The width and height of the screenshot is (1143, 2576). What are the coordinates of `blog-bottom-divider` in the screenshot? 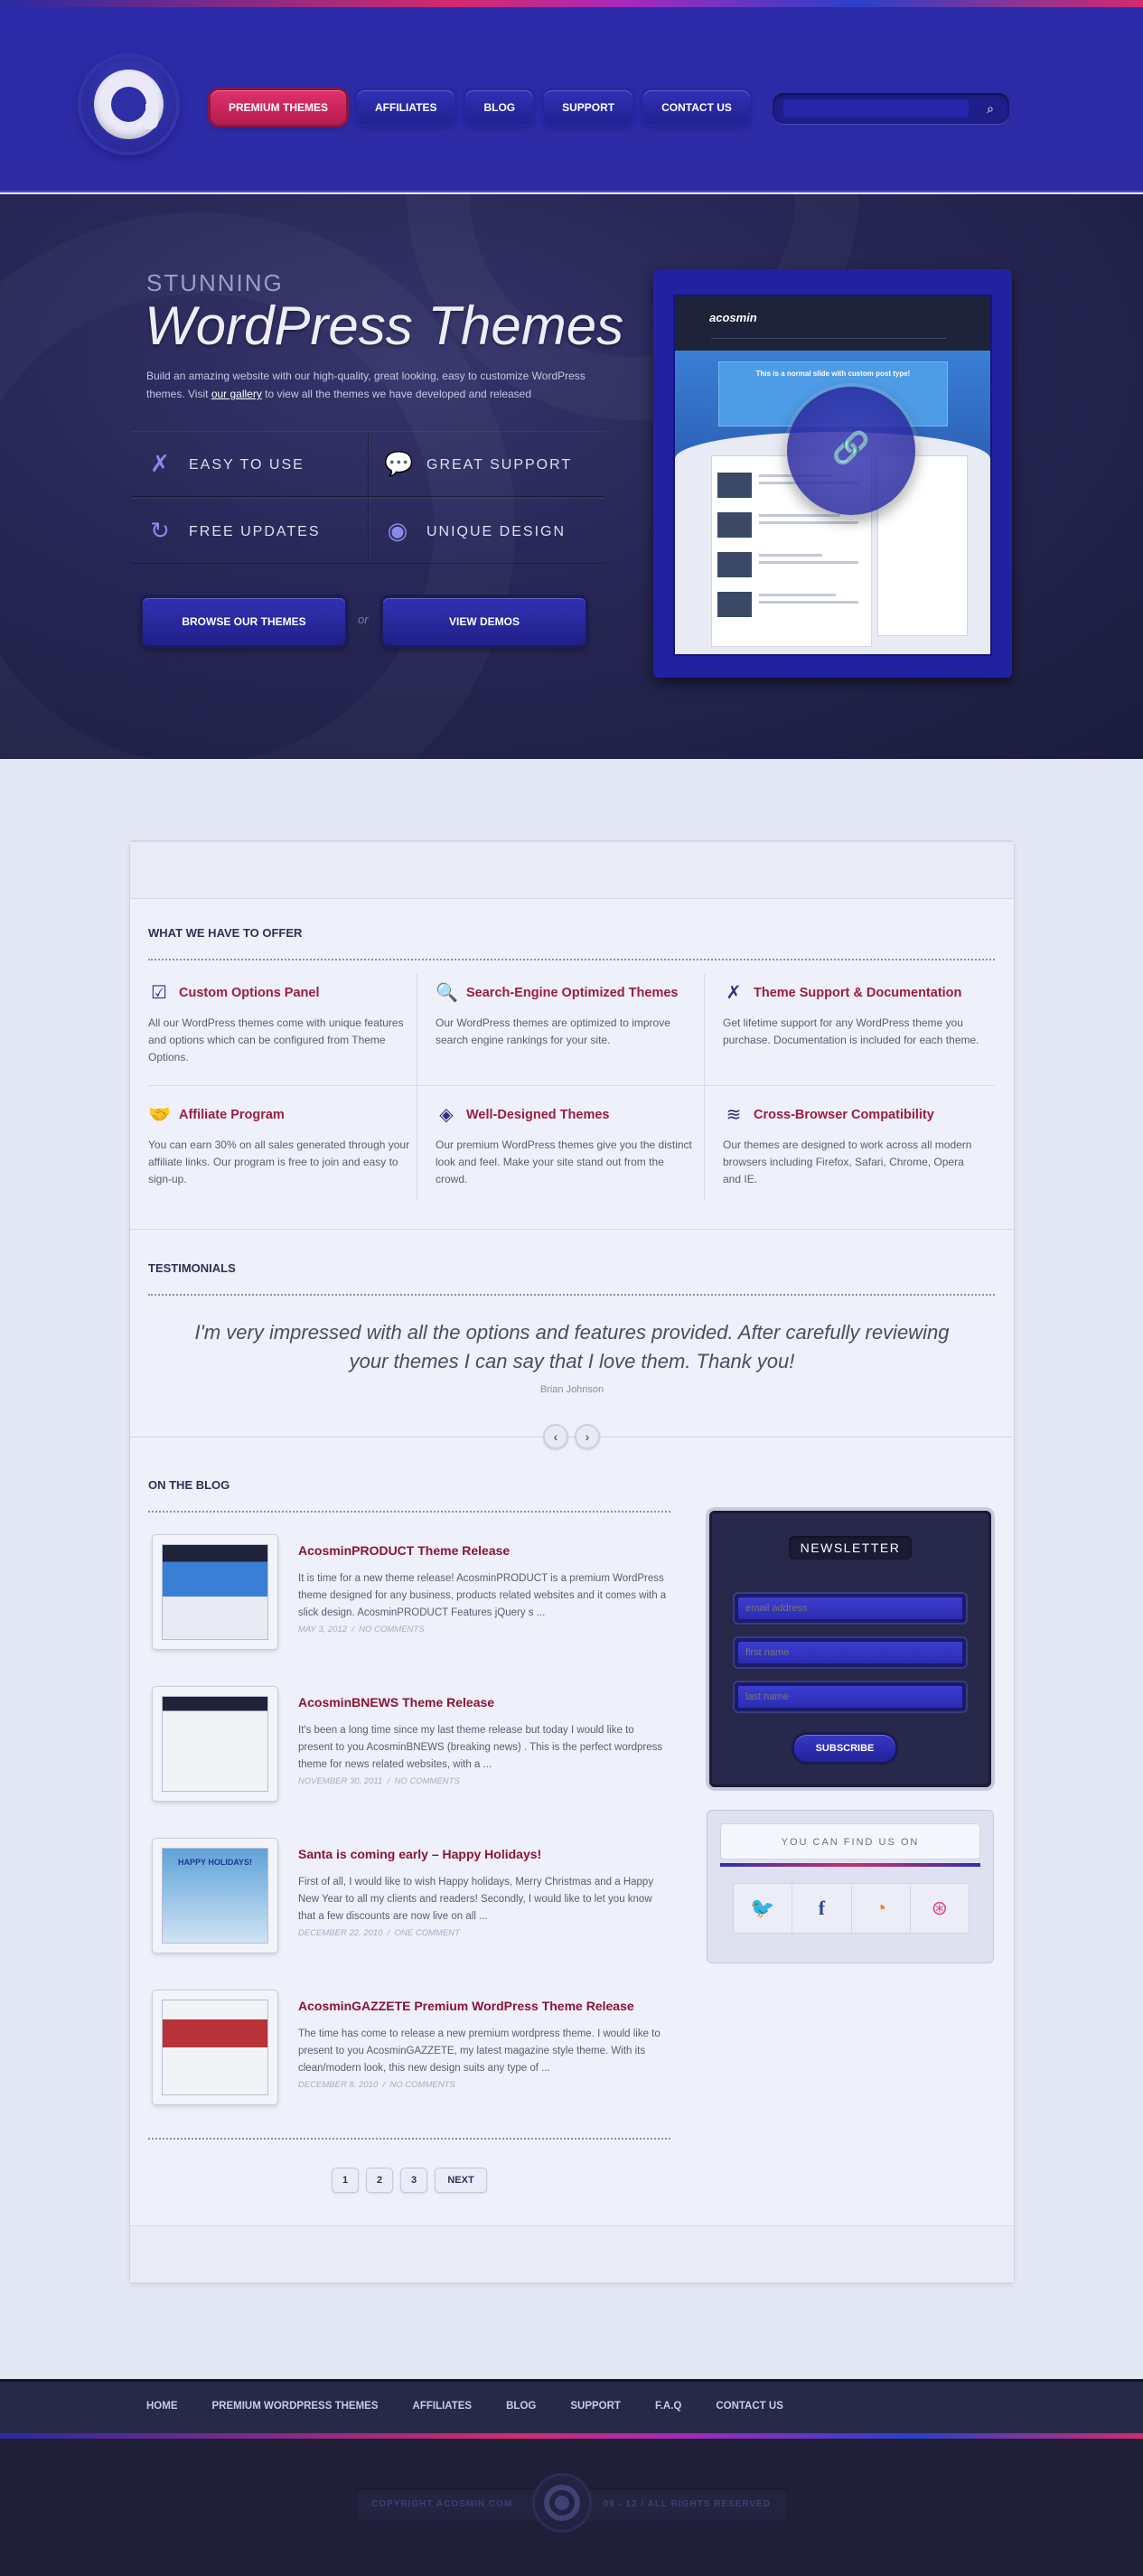 It's located at (409, 2139).